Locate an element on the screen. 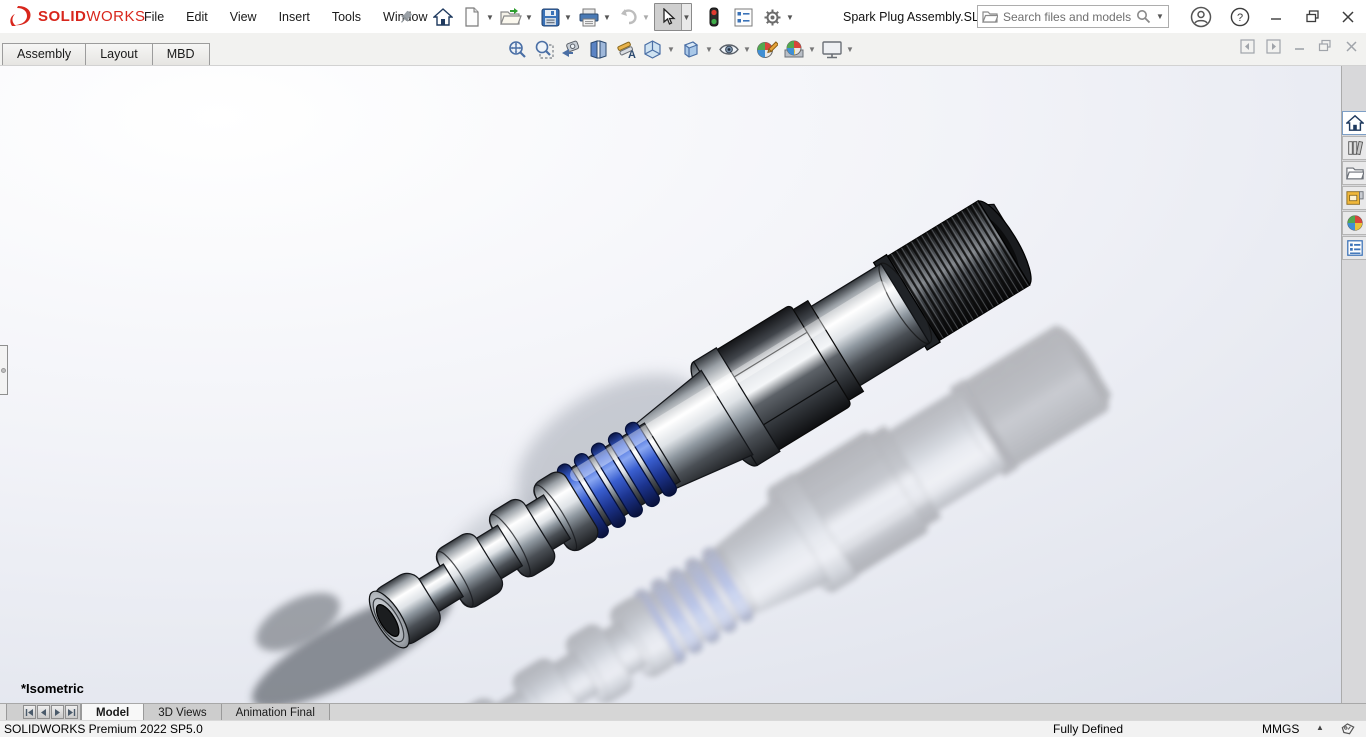 This screenshot has width=1366, height=737. tags-icon is located at coordinates (1348, 729).